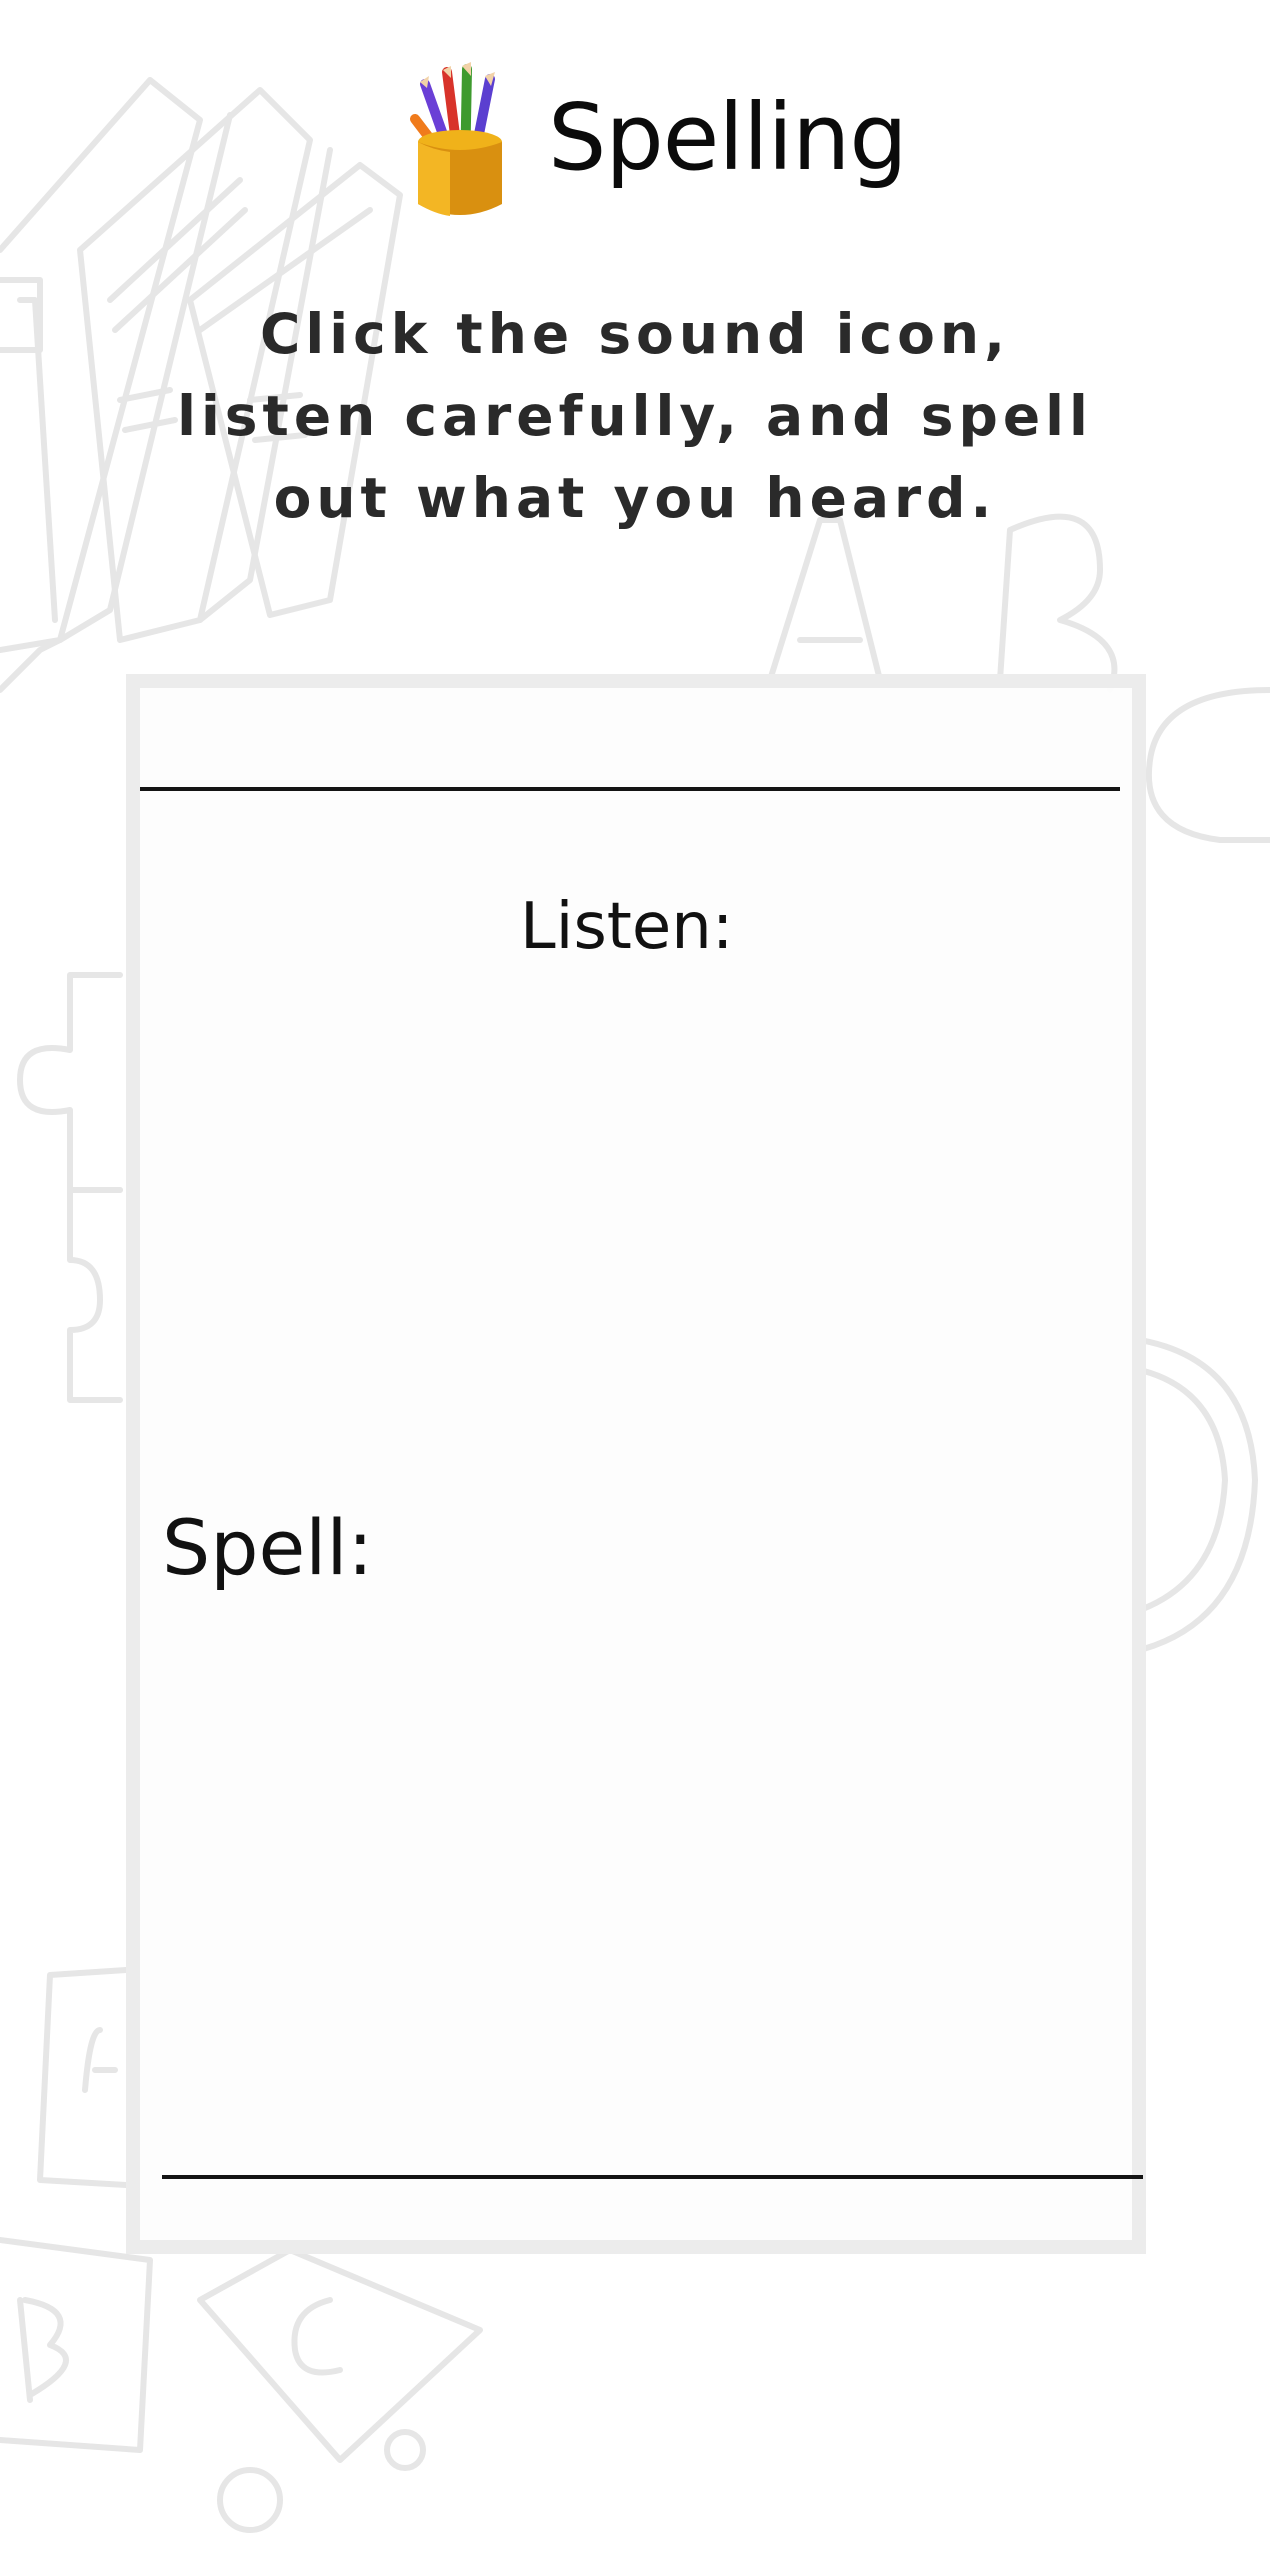 The width and height of the screenshot is (1270, 2553). I want to click on header: Spelling, so click(635, 143).